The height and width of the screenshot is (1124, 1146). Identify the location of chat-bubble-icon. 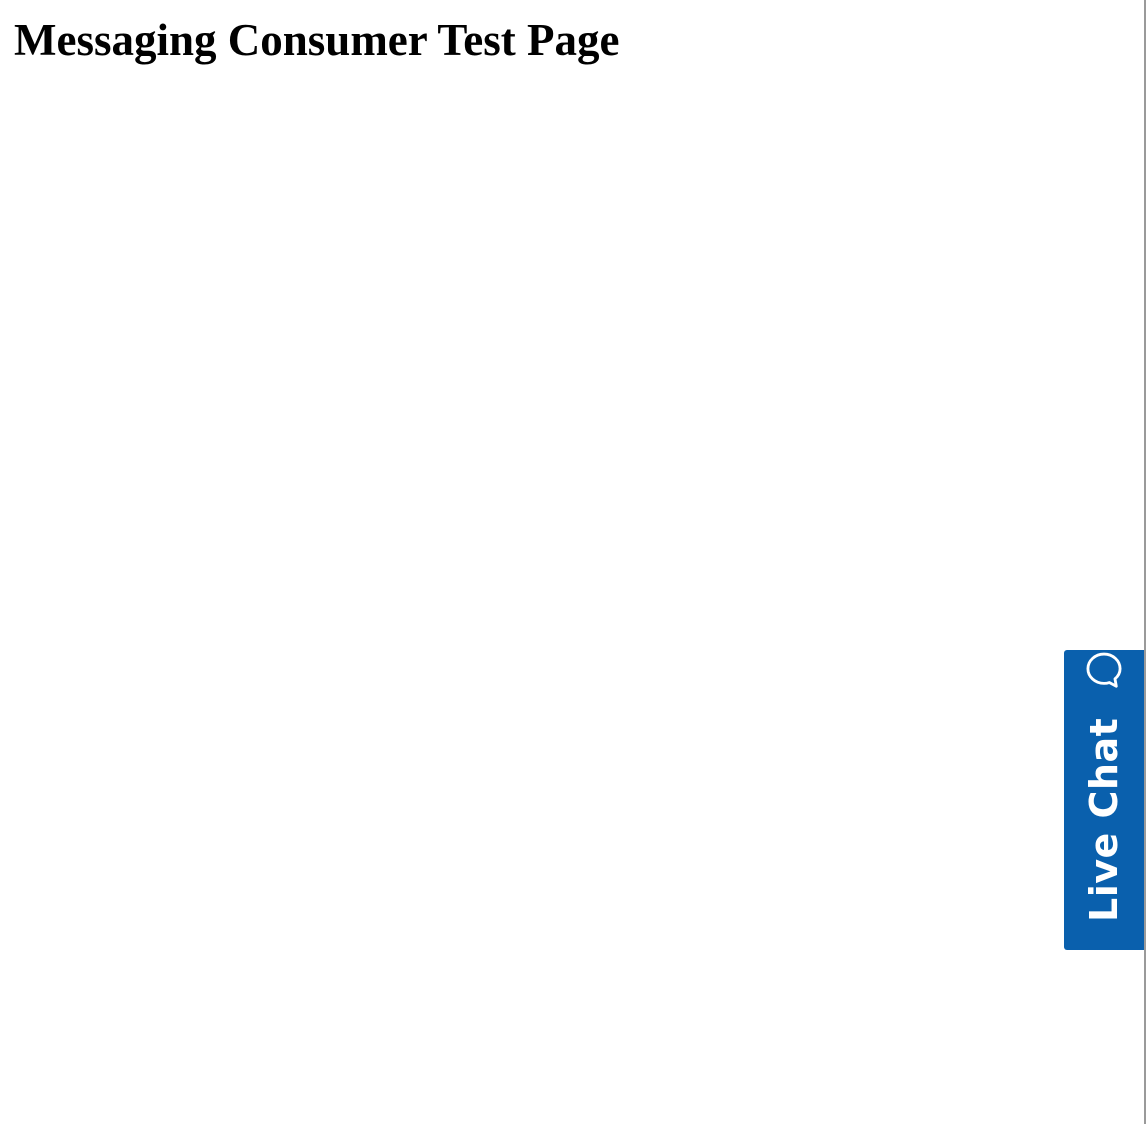
(1104, 670).